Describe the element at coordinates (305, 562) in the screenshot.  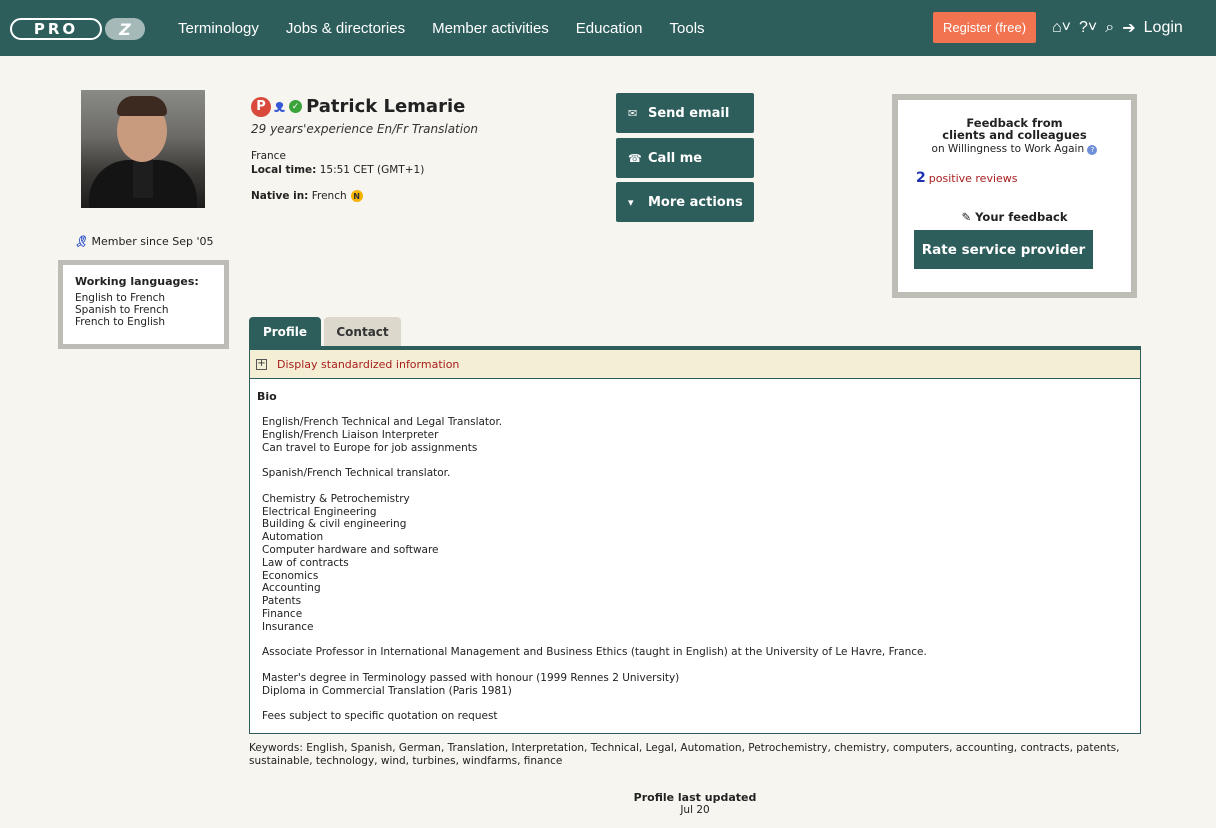
I see `bio-line: Law of contracts` at that location.